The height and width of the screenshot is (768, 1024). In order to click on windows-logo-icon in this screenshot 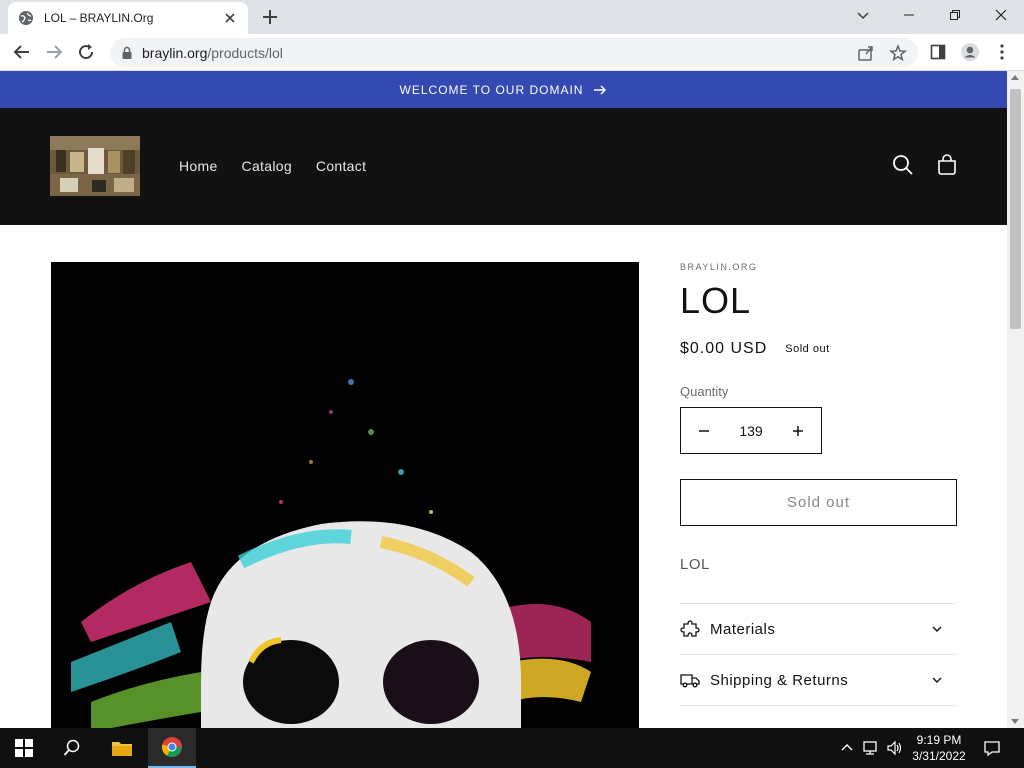, I will do `click(24, 748)`.